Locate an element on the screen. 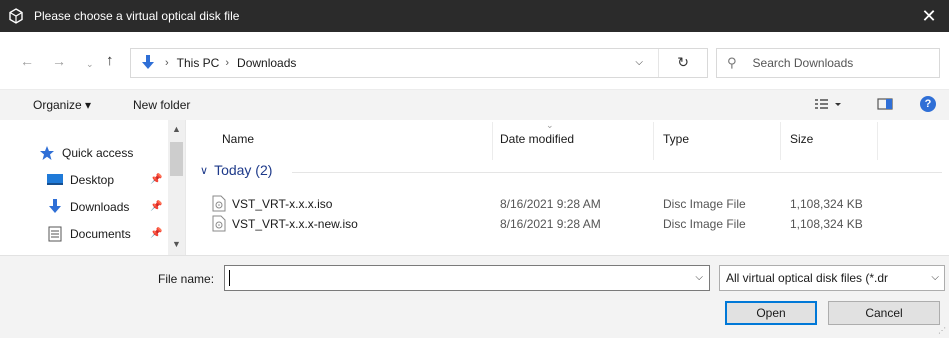  nav-item-documents: Documents is located at coordinates (88, 234).